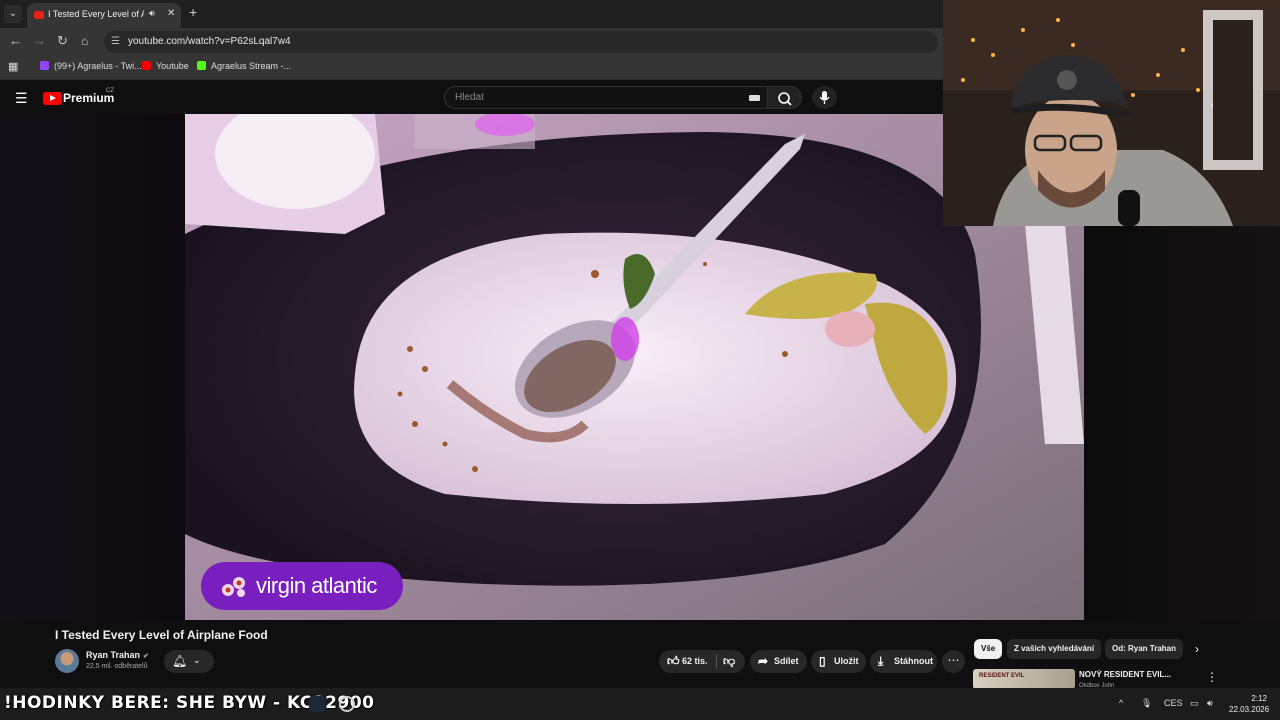 Image resolution: width=1280 pixels, height=720 pixels. I want to click on brand-overlay-text: virgin atlantic, so click(316, 585).